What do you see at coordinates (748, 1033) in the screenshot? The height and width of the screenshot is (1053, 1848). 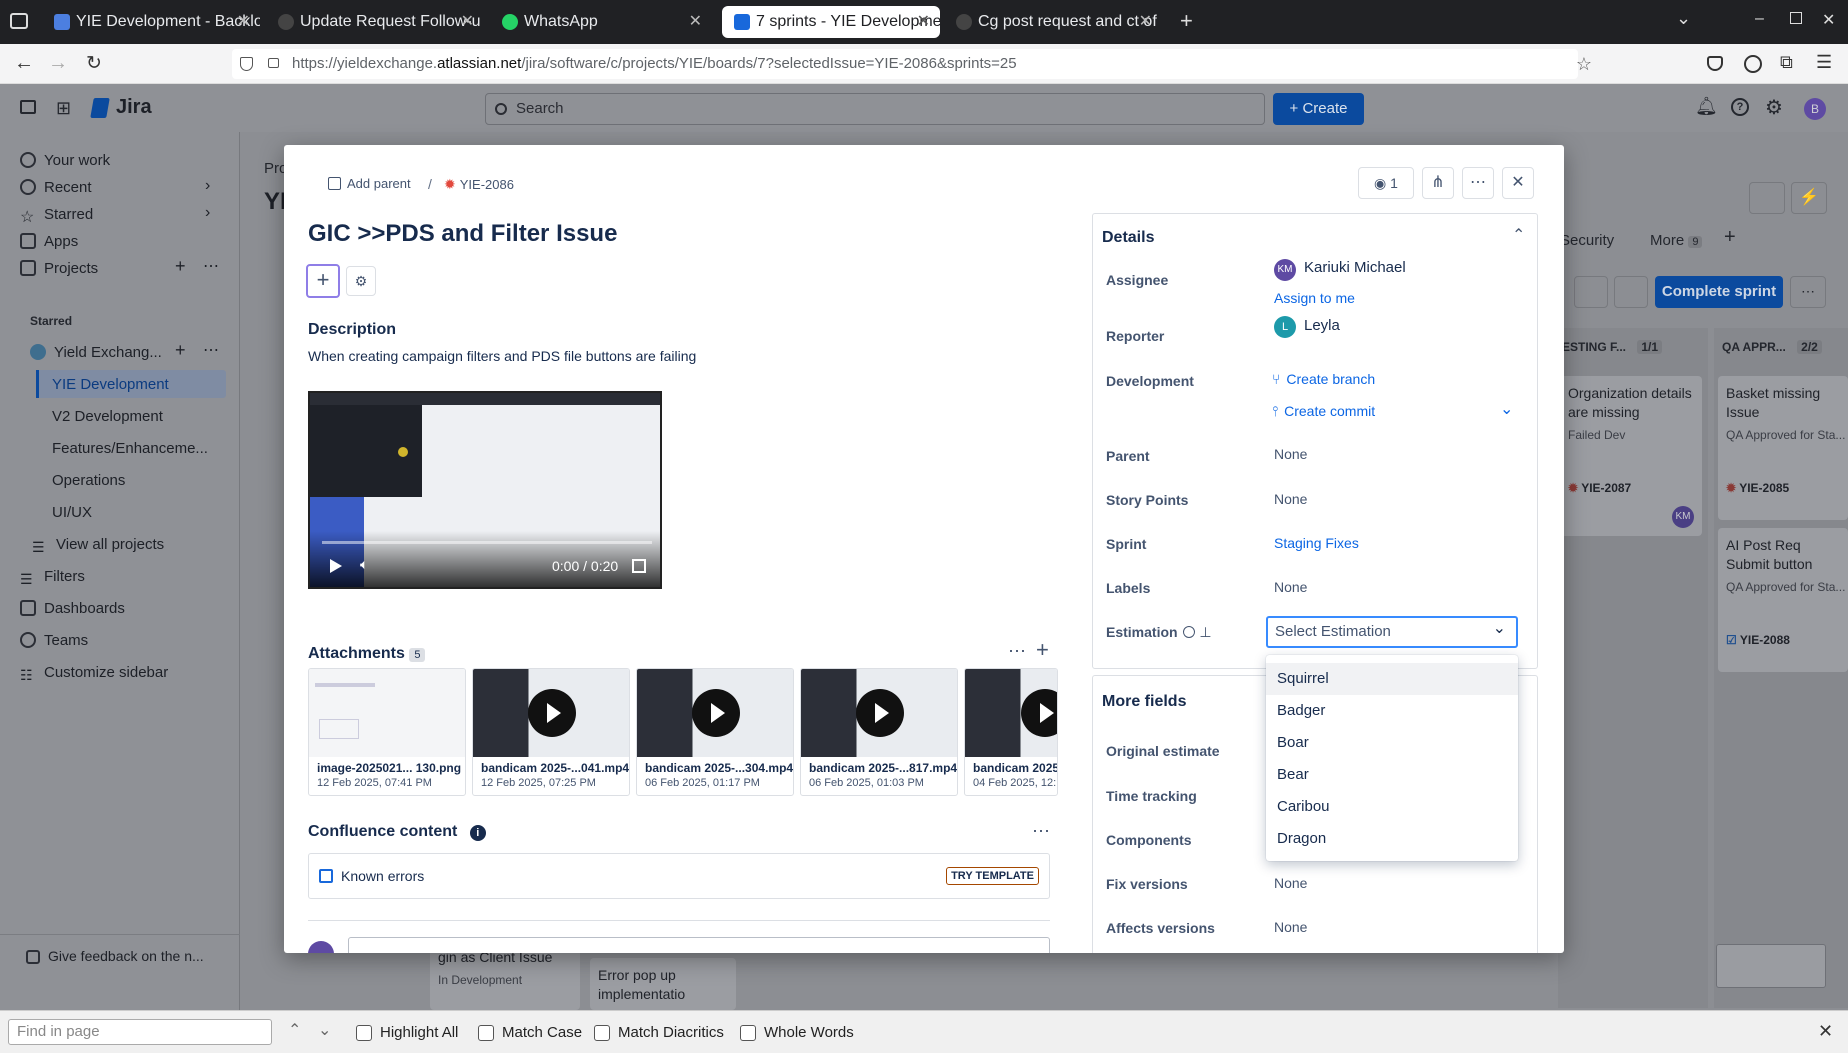 I see `whole-words-checkbox` at bounding box center [748, 1033].